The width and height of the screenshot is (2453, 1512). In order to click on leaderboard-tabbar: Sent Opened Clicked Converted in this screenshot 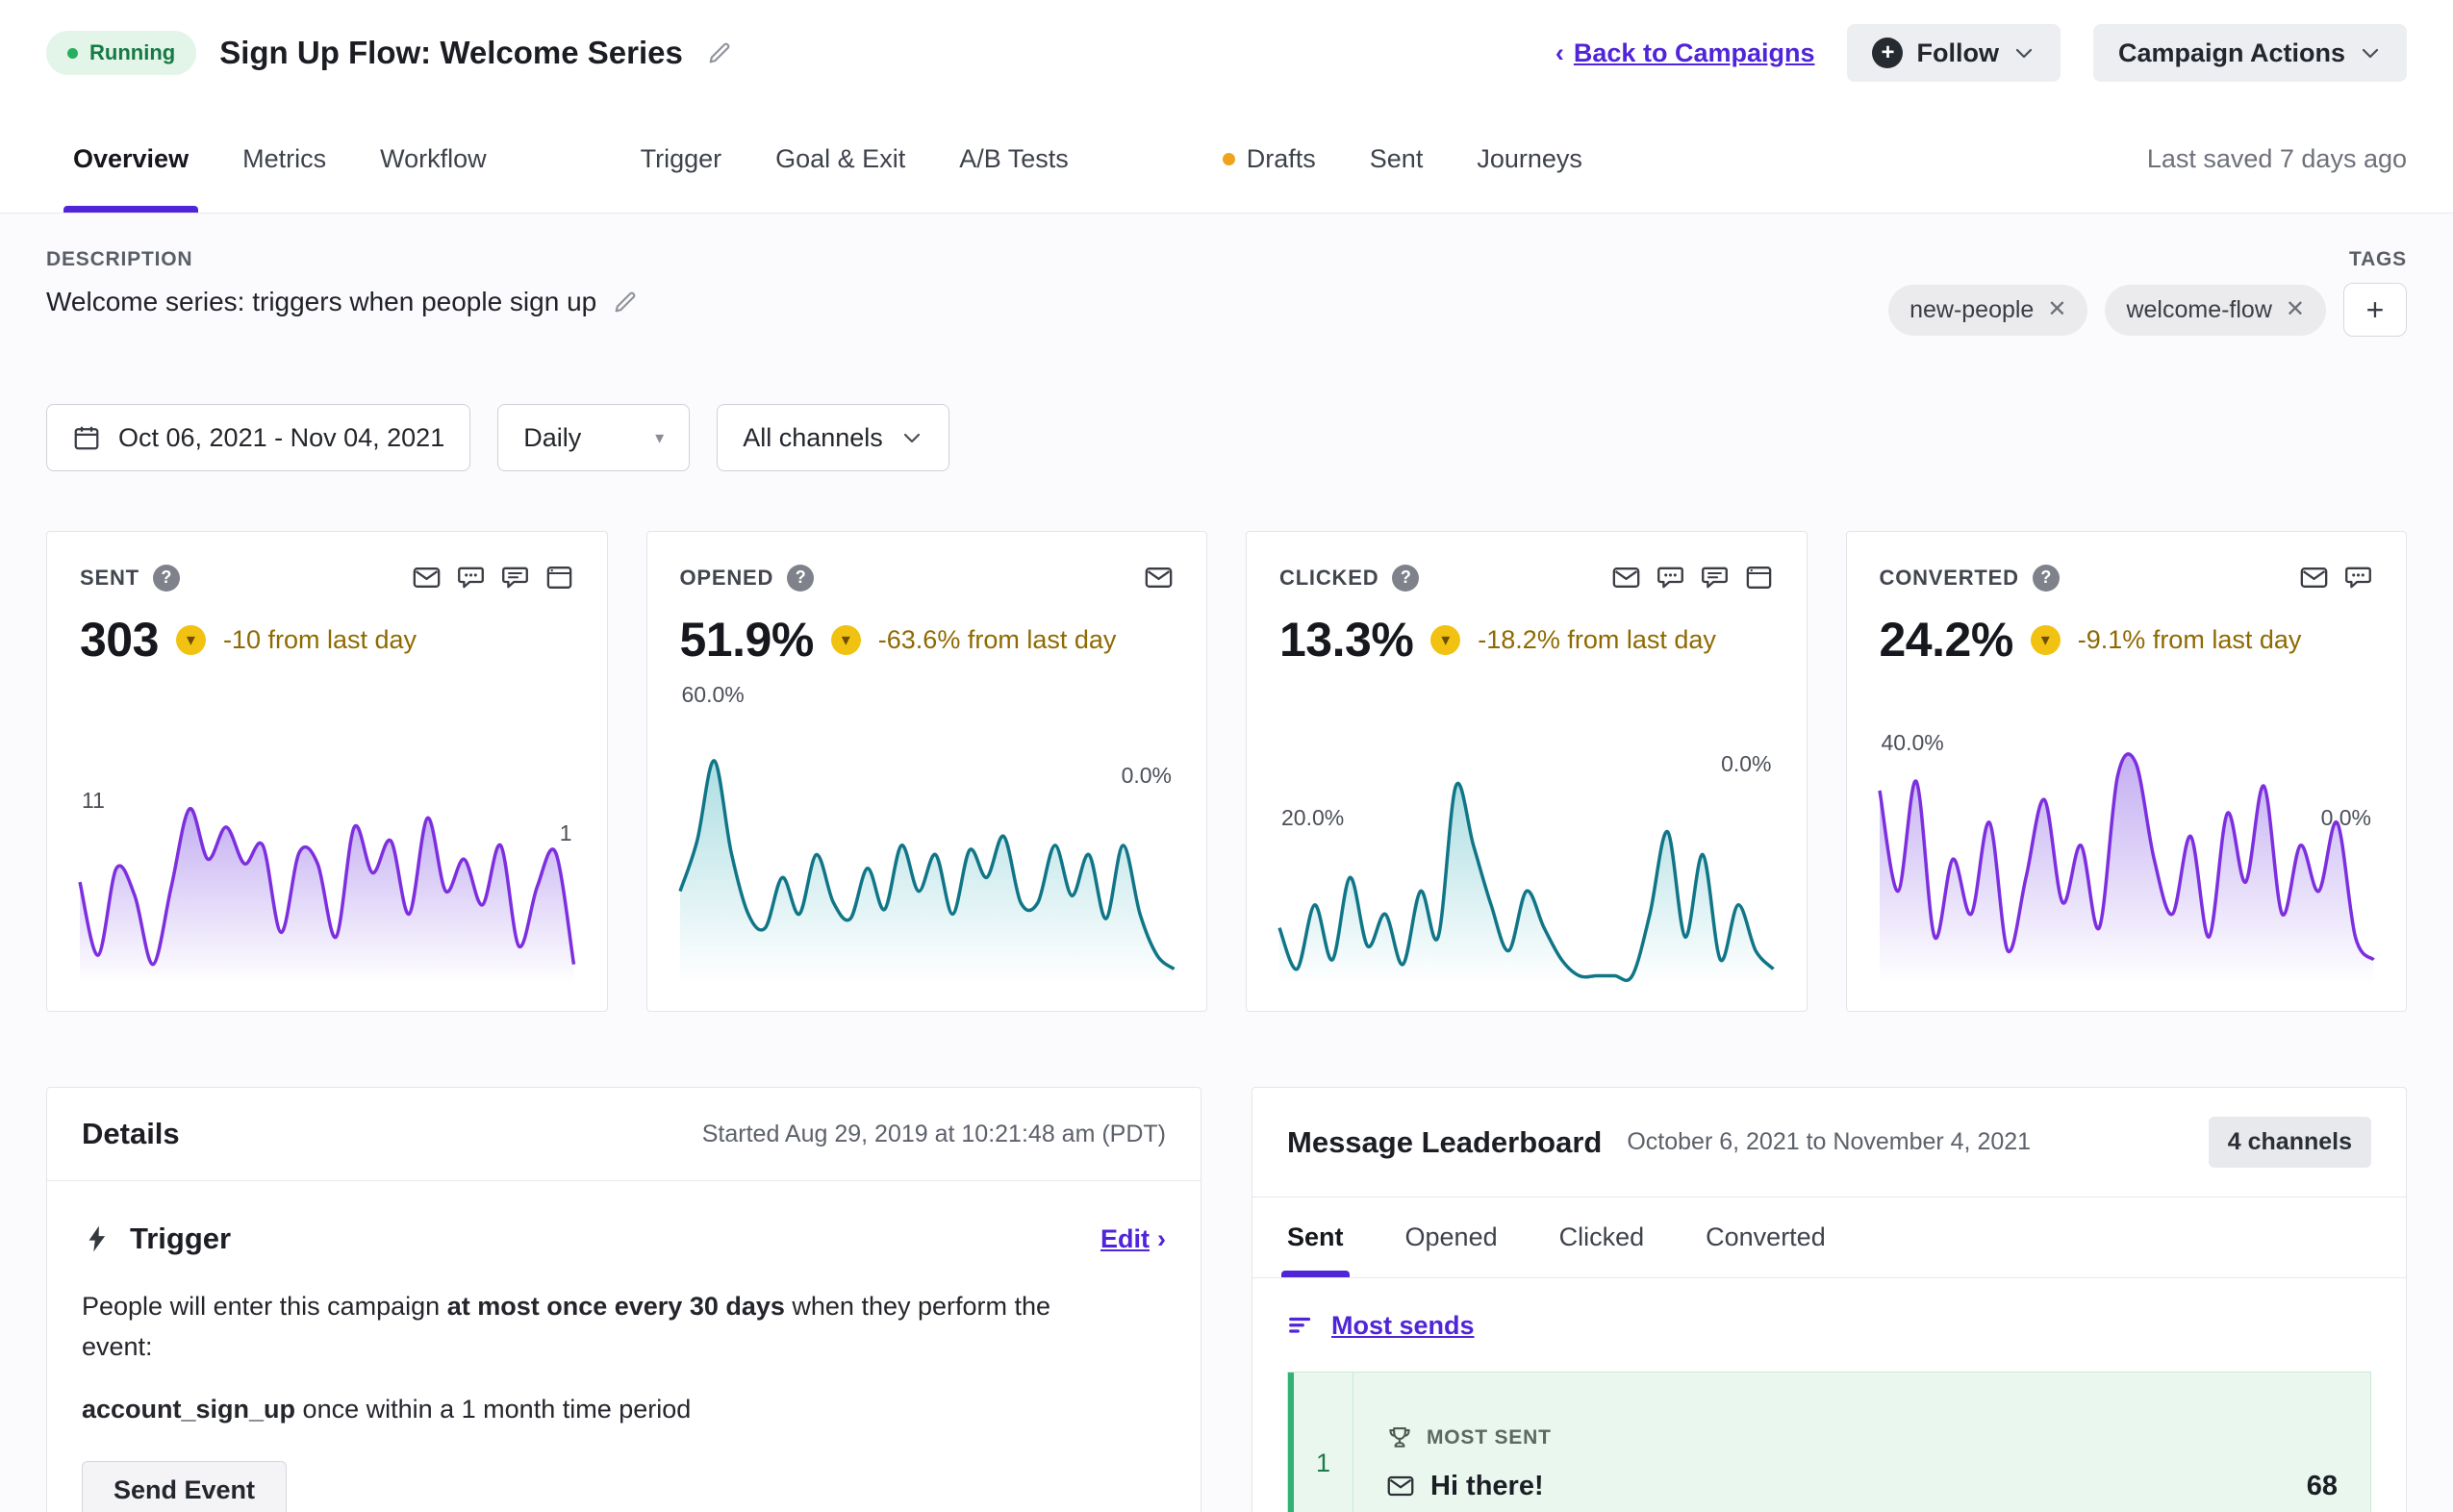, I will do `click(1829, 1237)`.